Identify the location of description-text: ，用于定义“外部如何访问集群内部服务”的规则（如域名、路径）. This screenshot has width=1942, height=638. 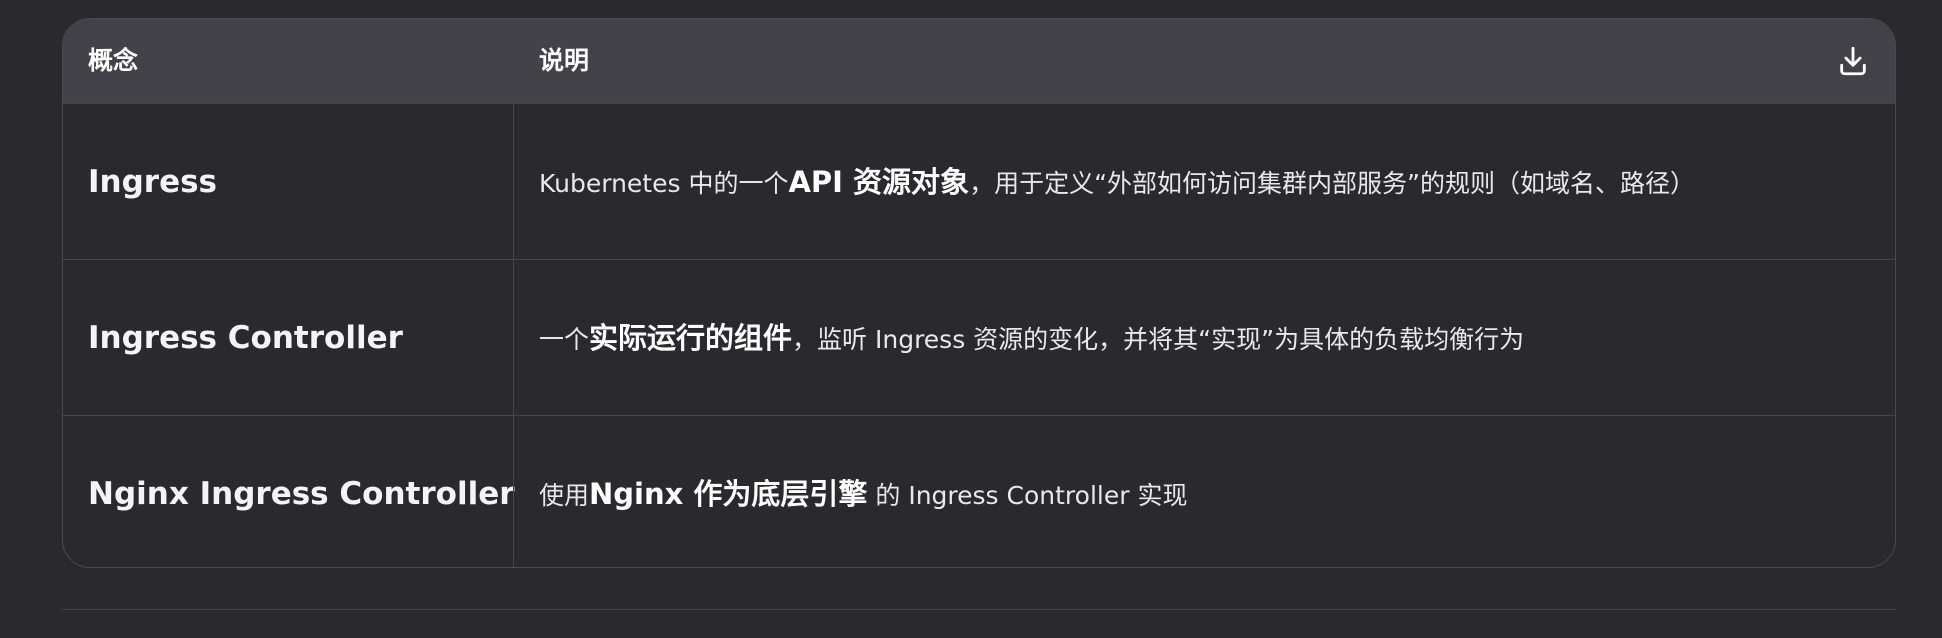
(1332, 183).